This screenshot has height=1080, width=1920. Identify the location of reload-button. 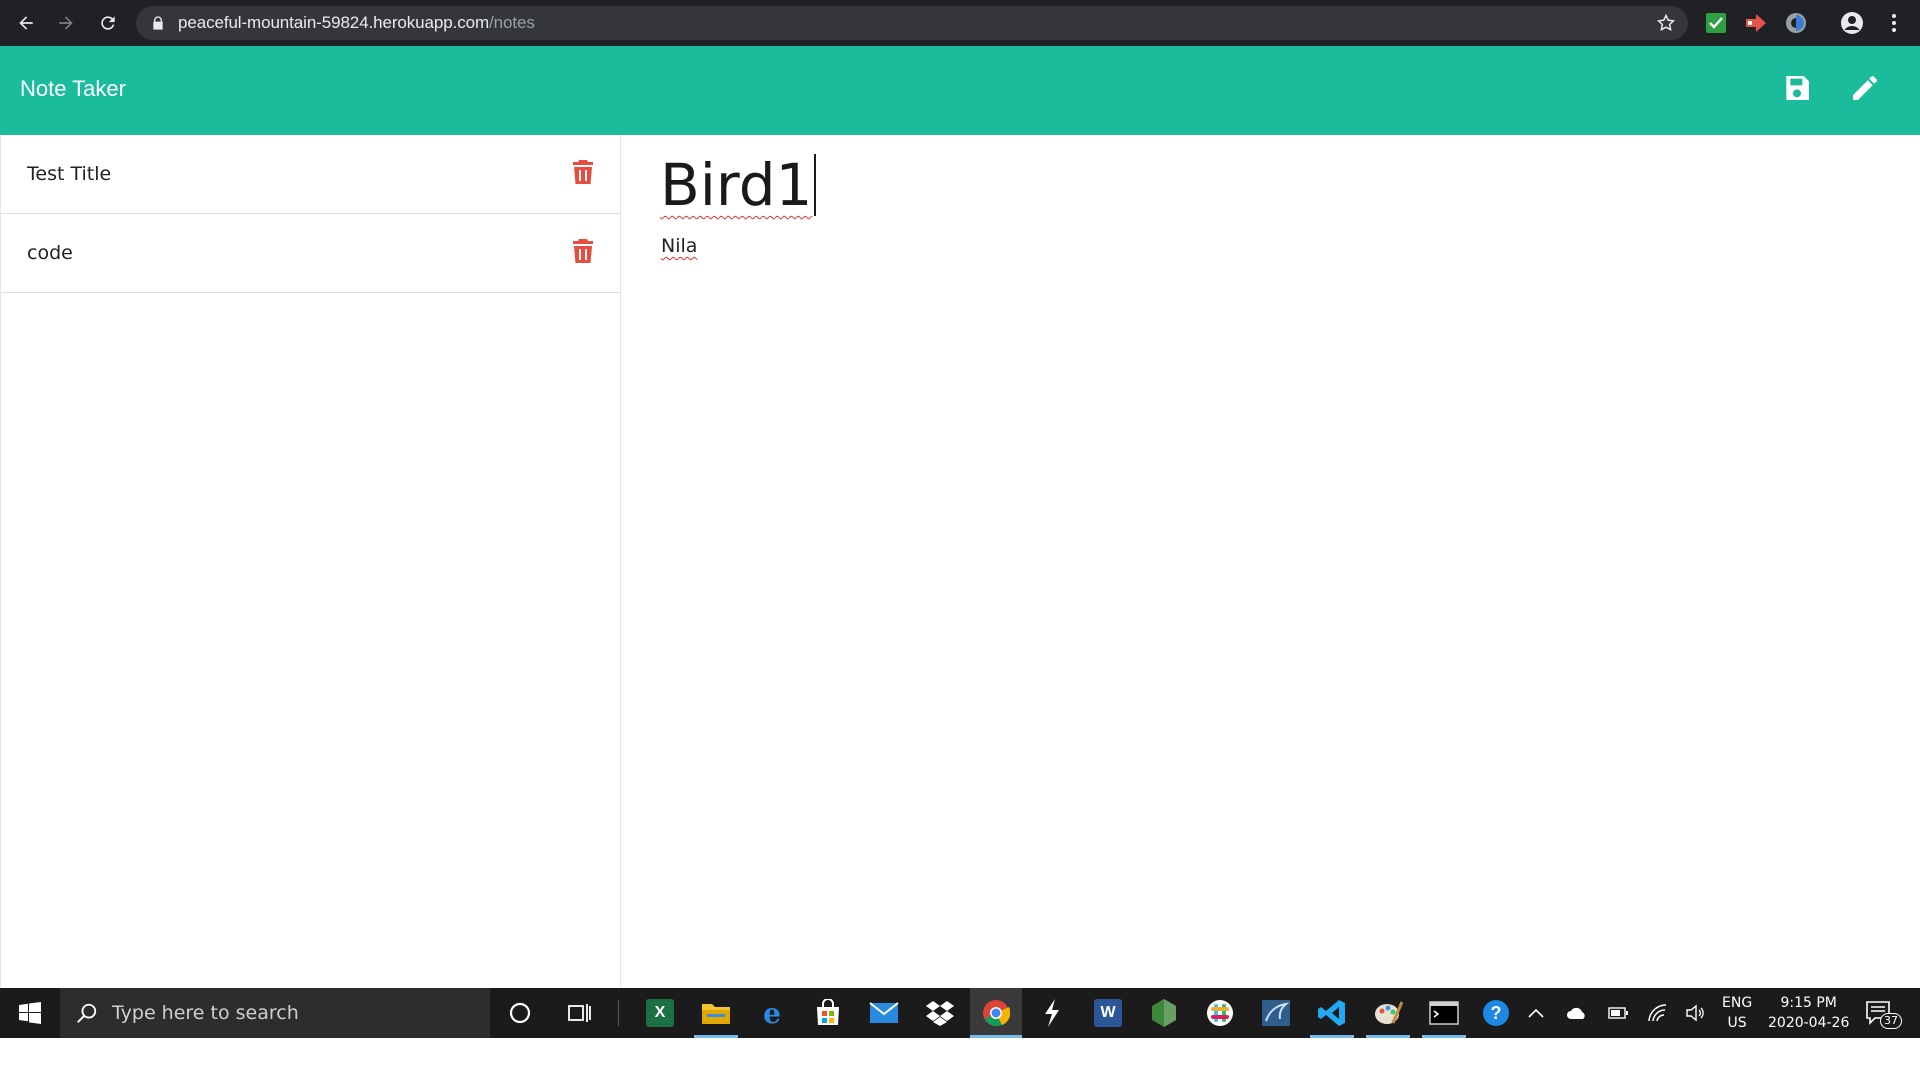
(108, 23).